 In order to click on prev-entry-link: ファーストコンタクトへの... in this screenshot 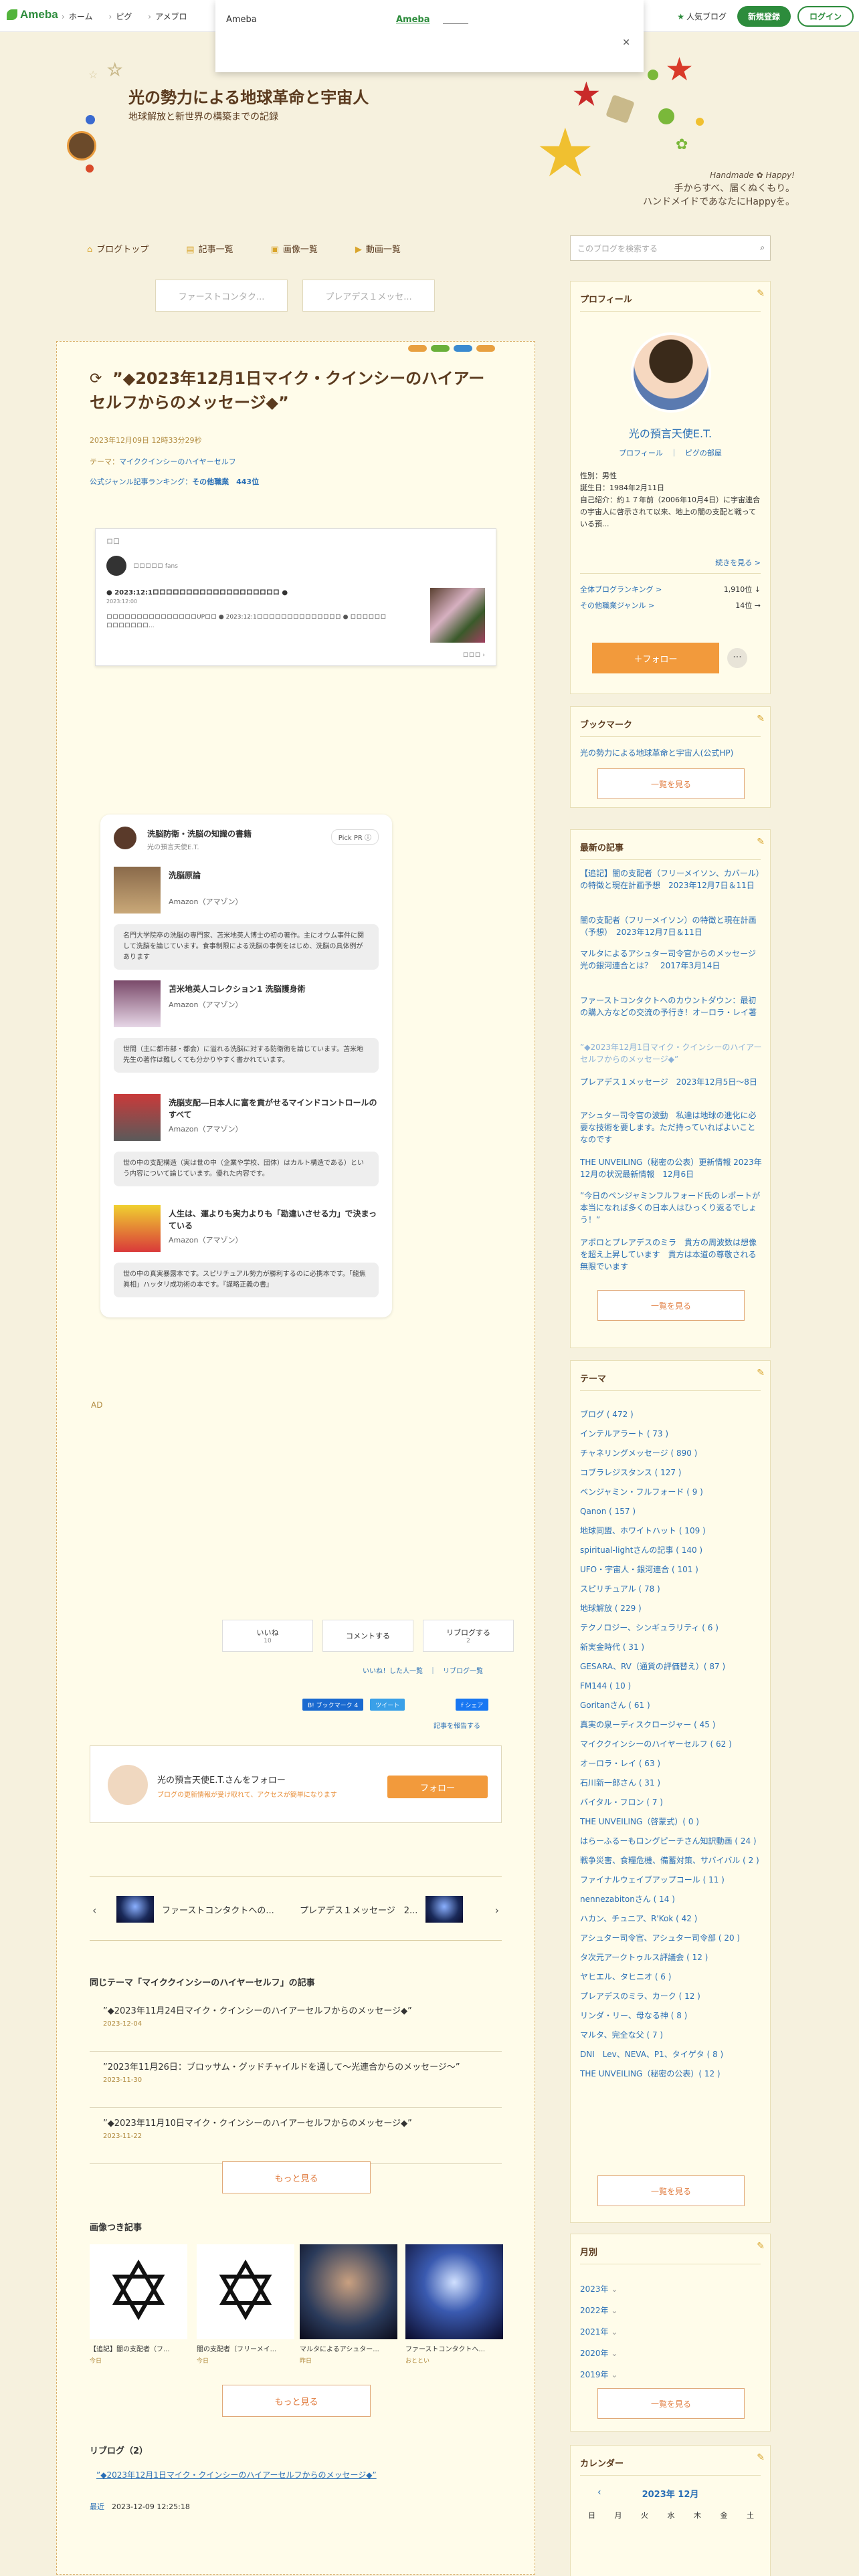, I will do `click(195, 1909)`.